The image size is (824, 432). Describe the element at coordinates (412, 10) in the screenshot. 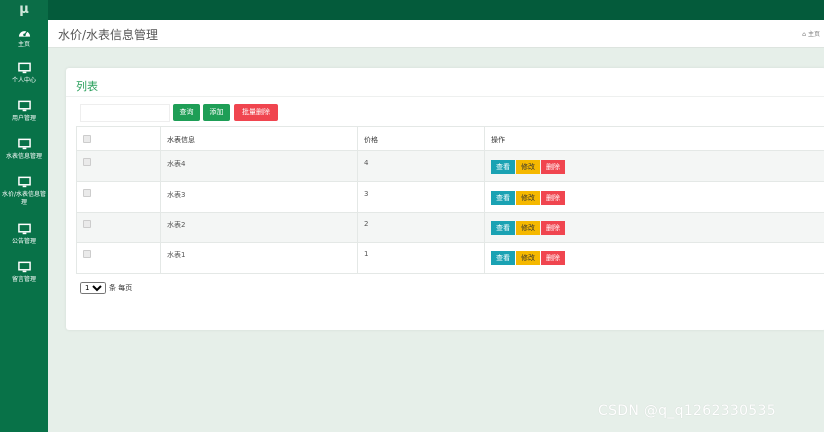

I see `top-bar` at that location.